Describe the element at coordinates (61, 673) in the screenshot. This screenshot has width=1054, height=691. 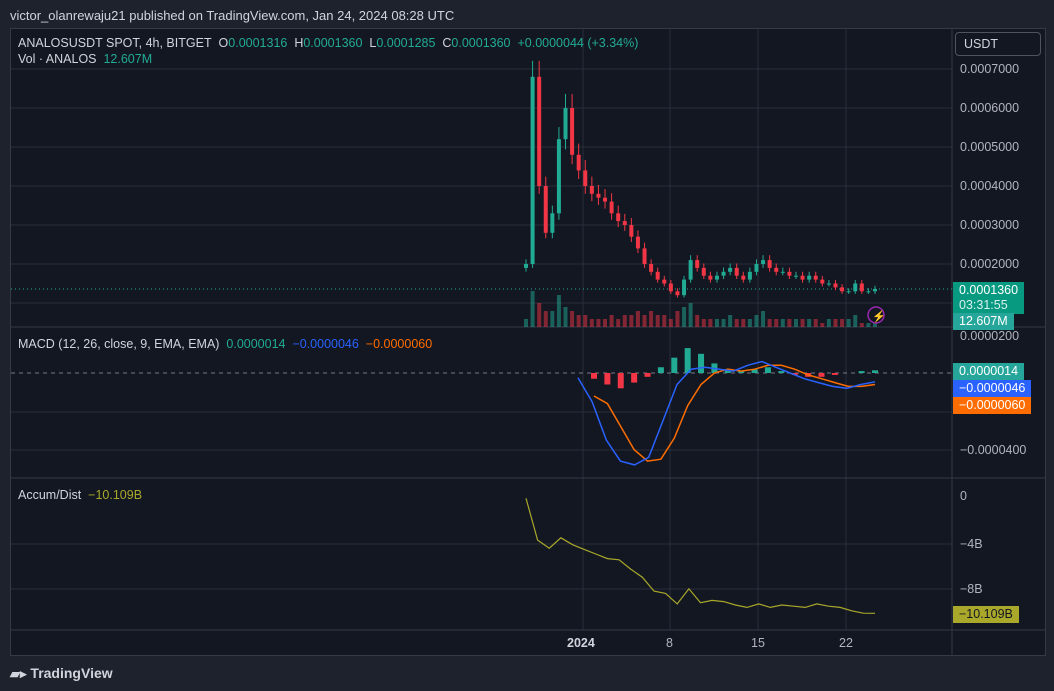
I see `tradingview-logo: ▰▸ TradingView` at that location.